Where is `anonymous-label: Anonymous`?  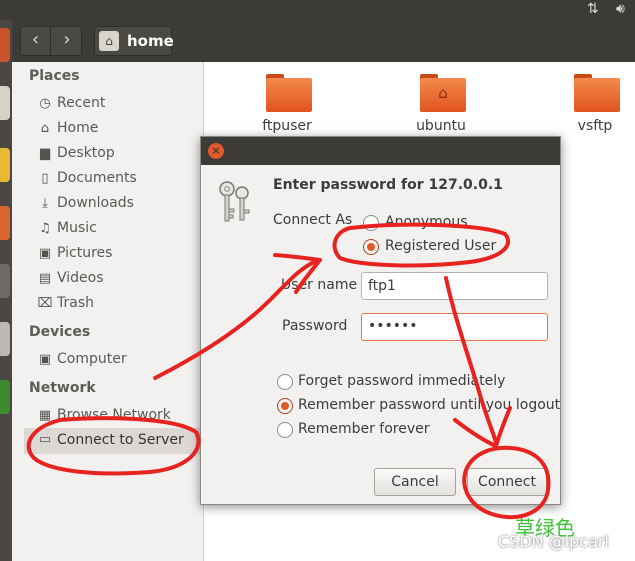
anonymous-label: Anonymous is located at coordinates (426, 222).